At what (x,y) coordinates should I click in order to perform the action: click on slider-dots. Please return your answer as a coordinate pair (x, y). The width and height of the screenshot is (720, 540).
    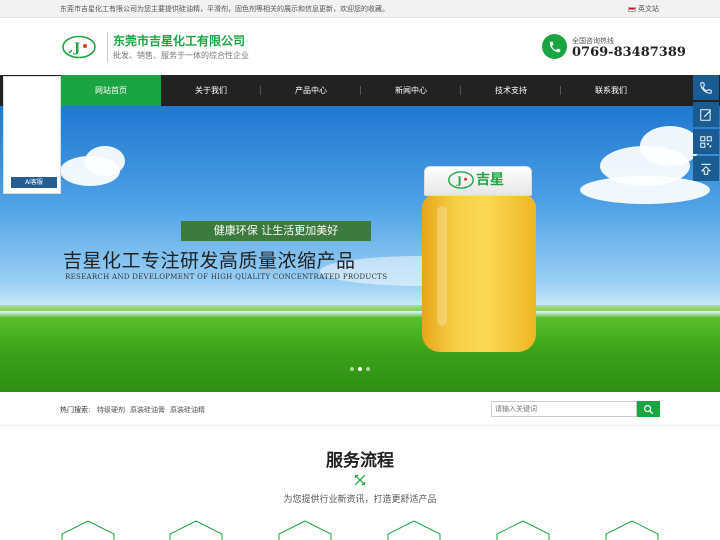
    Looking at the image, I should click on (360, 369).